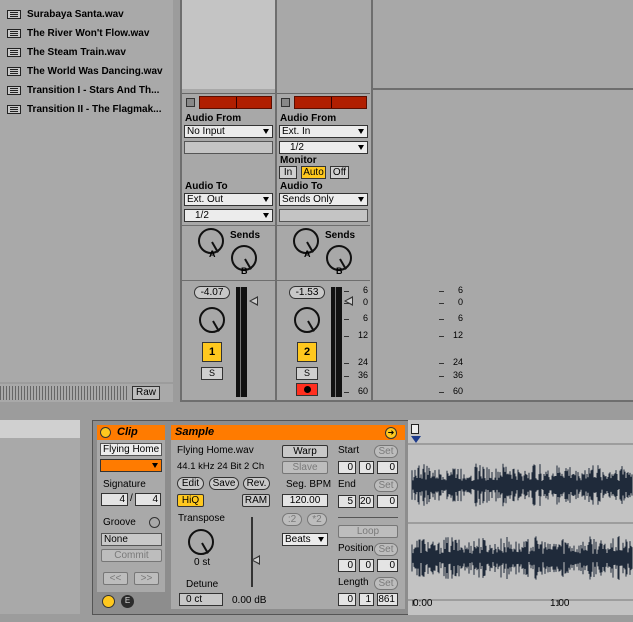 The width and height of the screenshot is (633, 622). Describe the element at coordinates (114, 499) in the screenshot. I see `signature-numerator: 4` at that location.